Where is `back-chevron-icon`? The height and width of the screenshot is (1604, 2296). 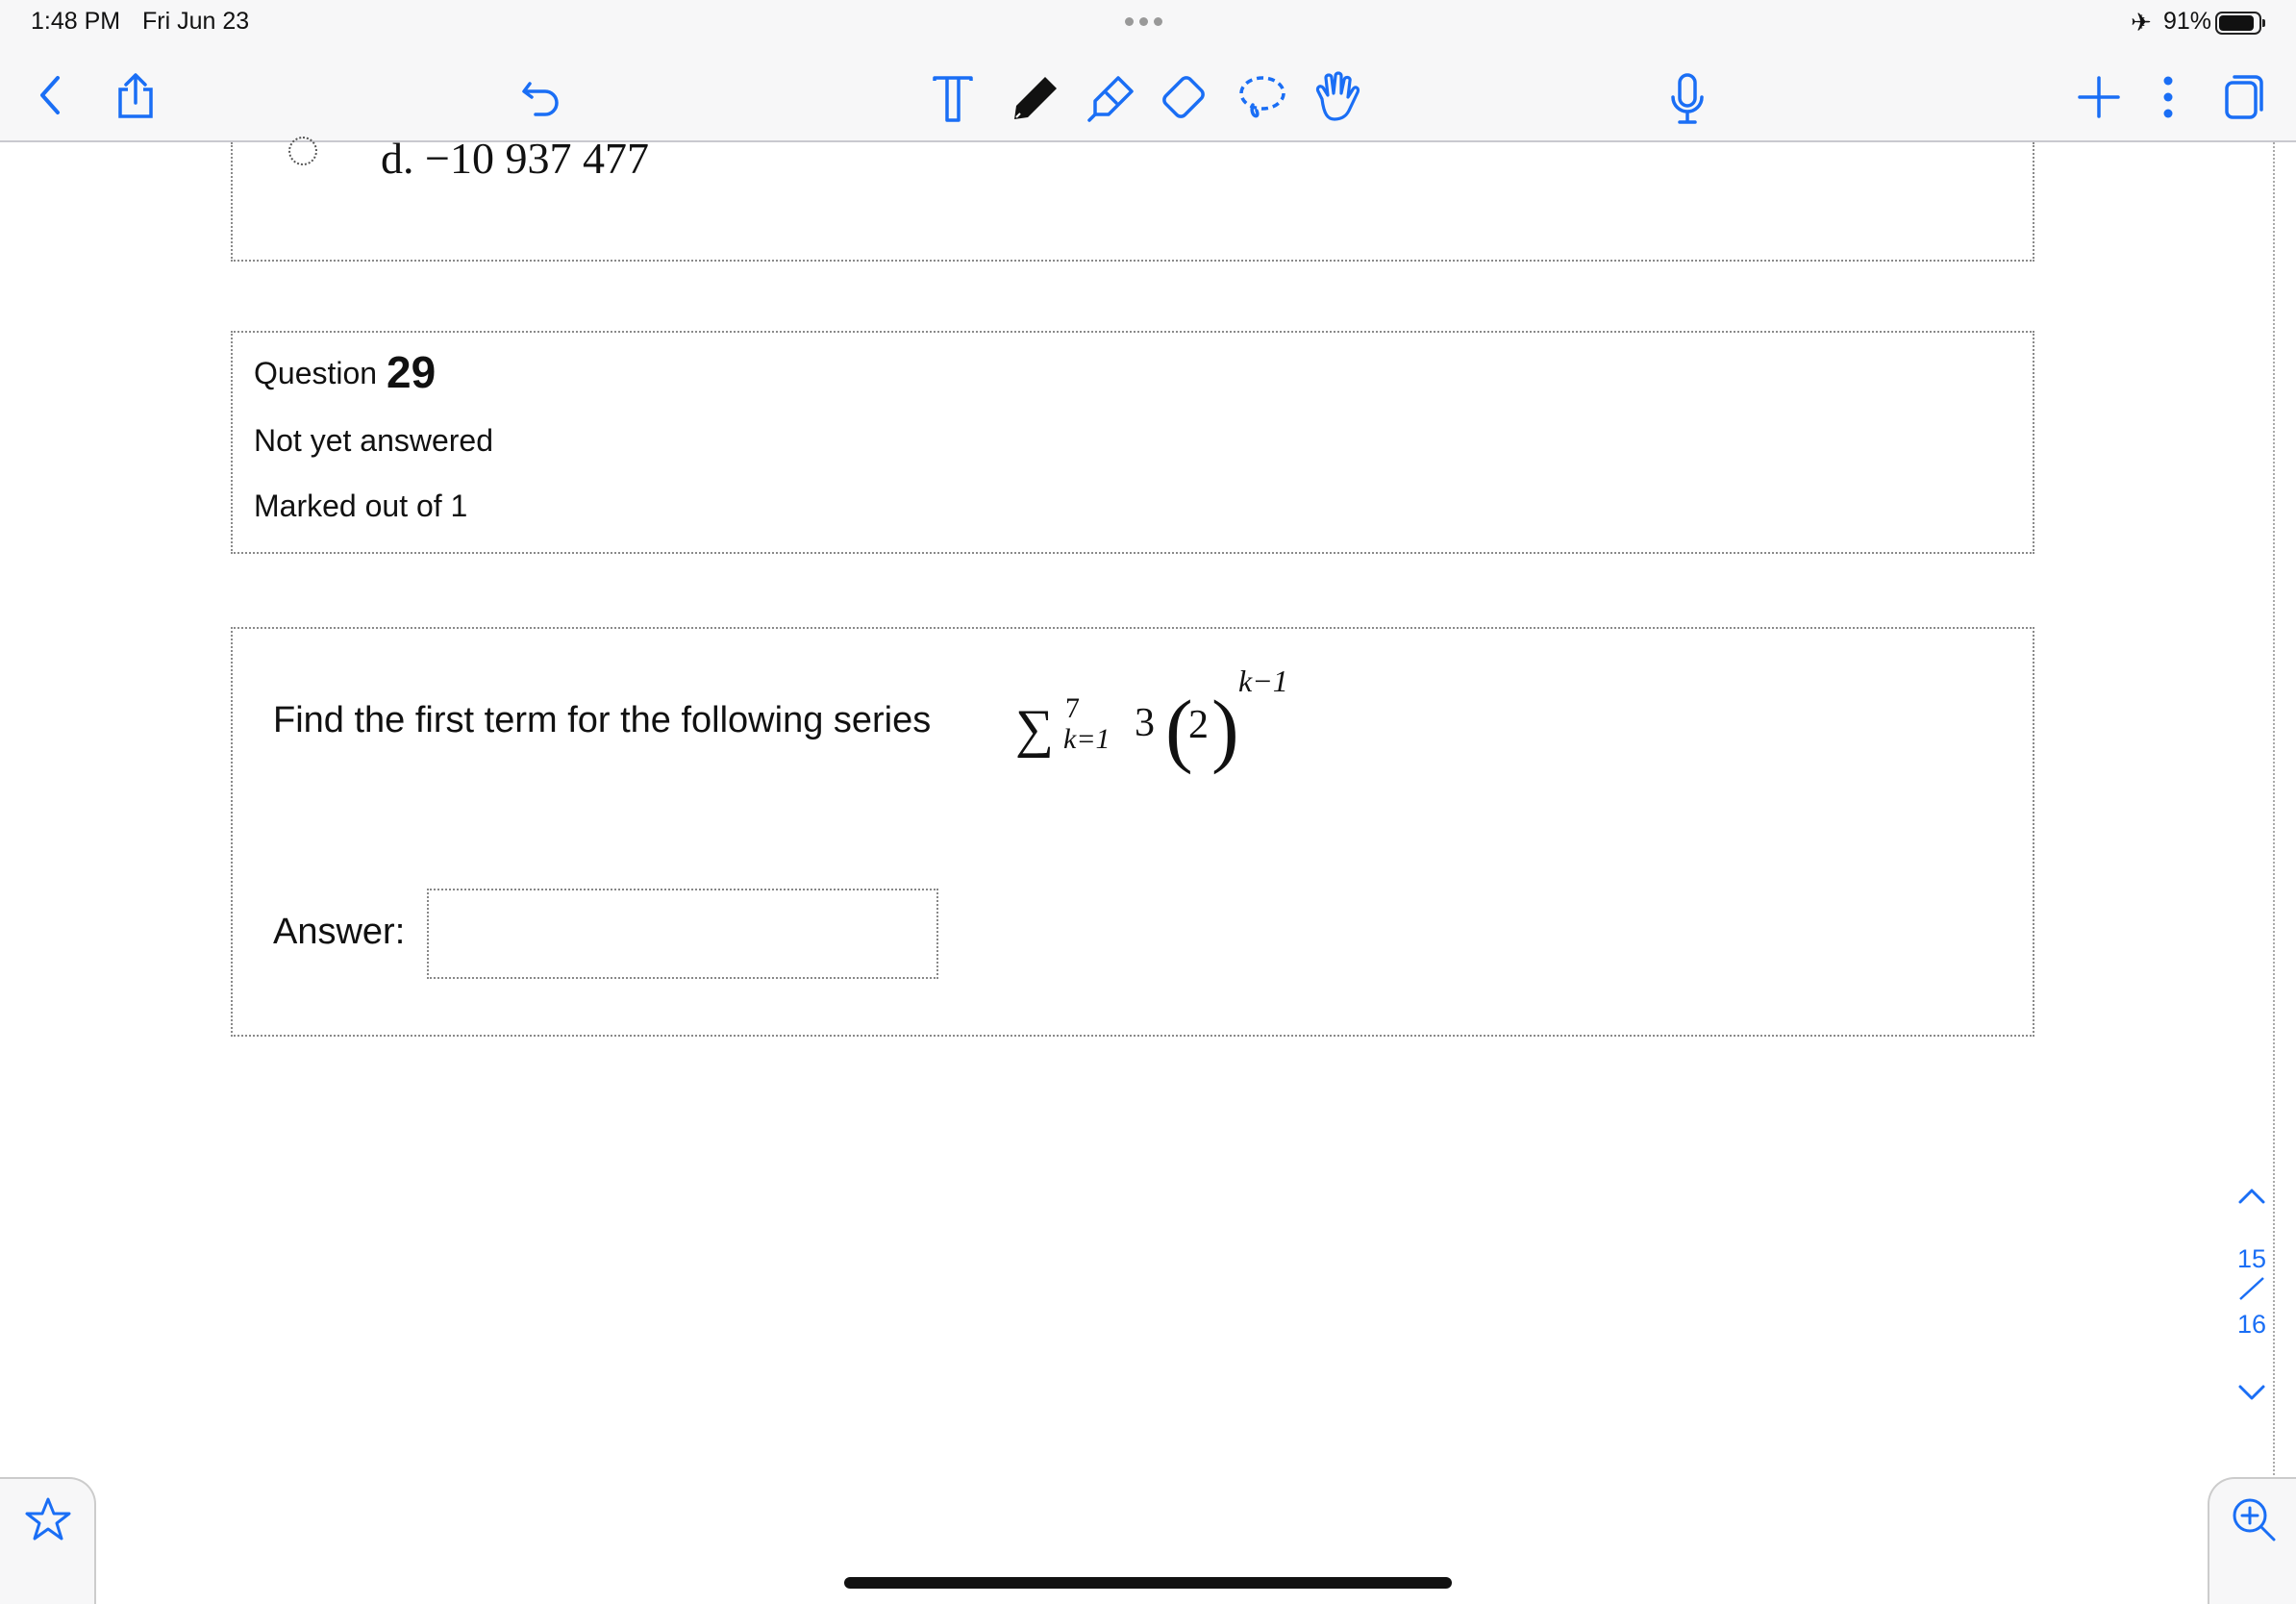
back-chevron-icon is located at coordinates (50, 95).